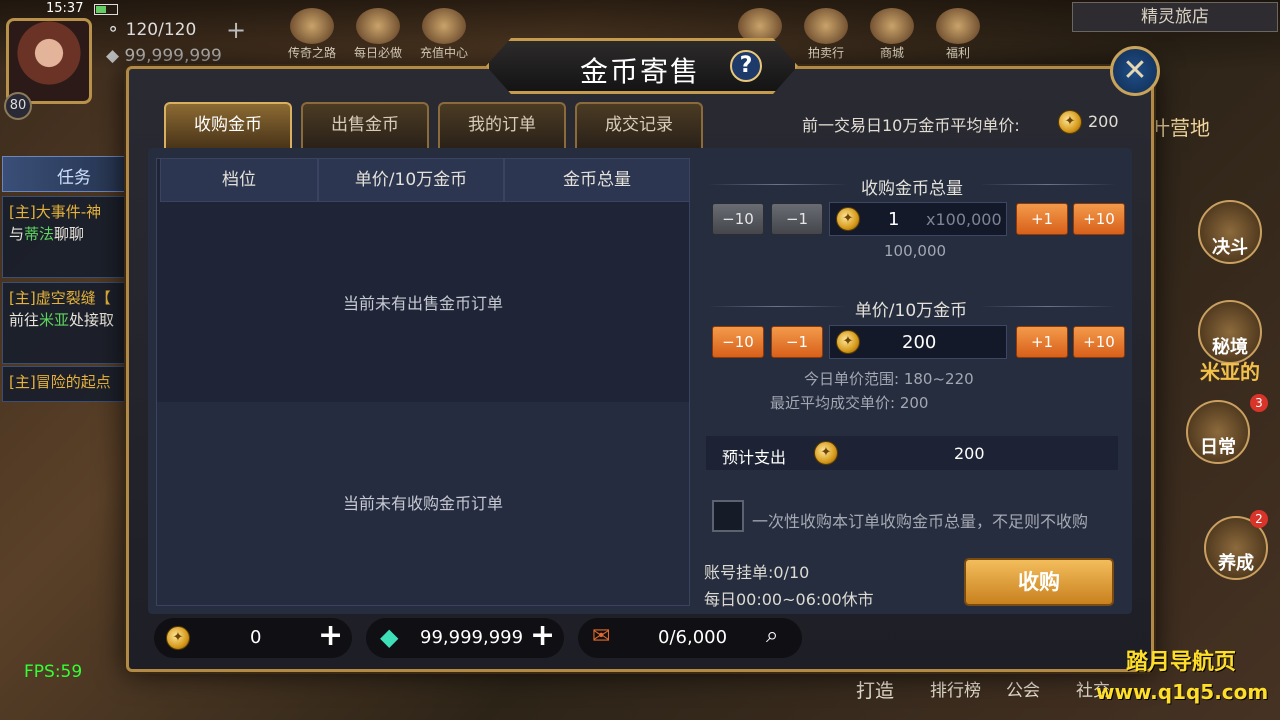 This screenshot has height=720, width=1280. I want to click on avg-price-value: 200, so click(1103, 121).